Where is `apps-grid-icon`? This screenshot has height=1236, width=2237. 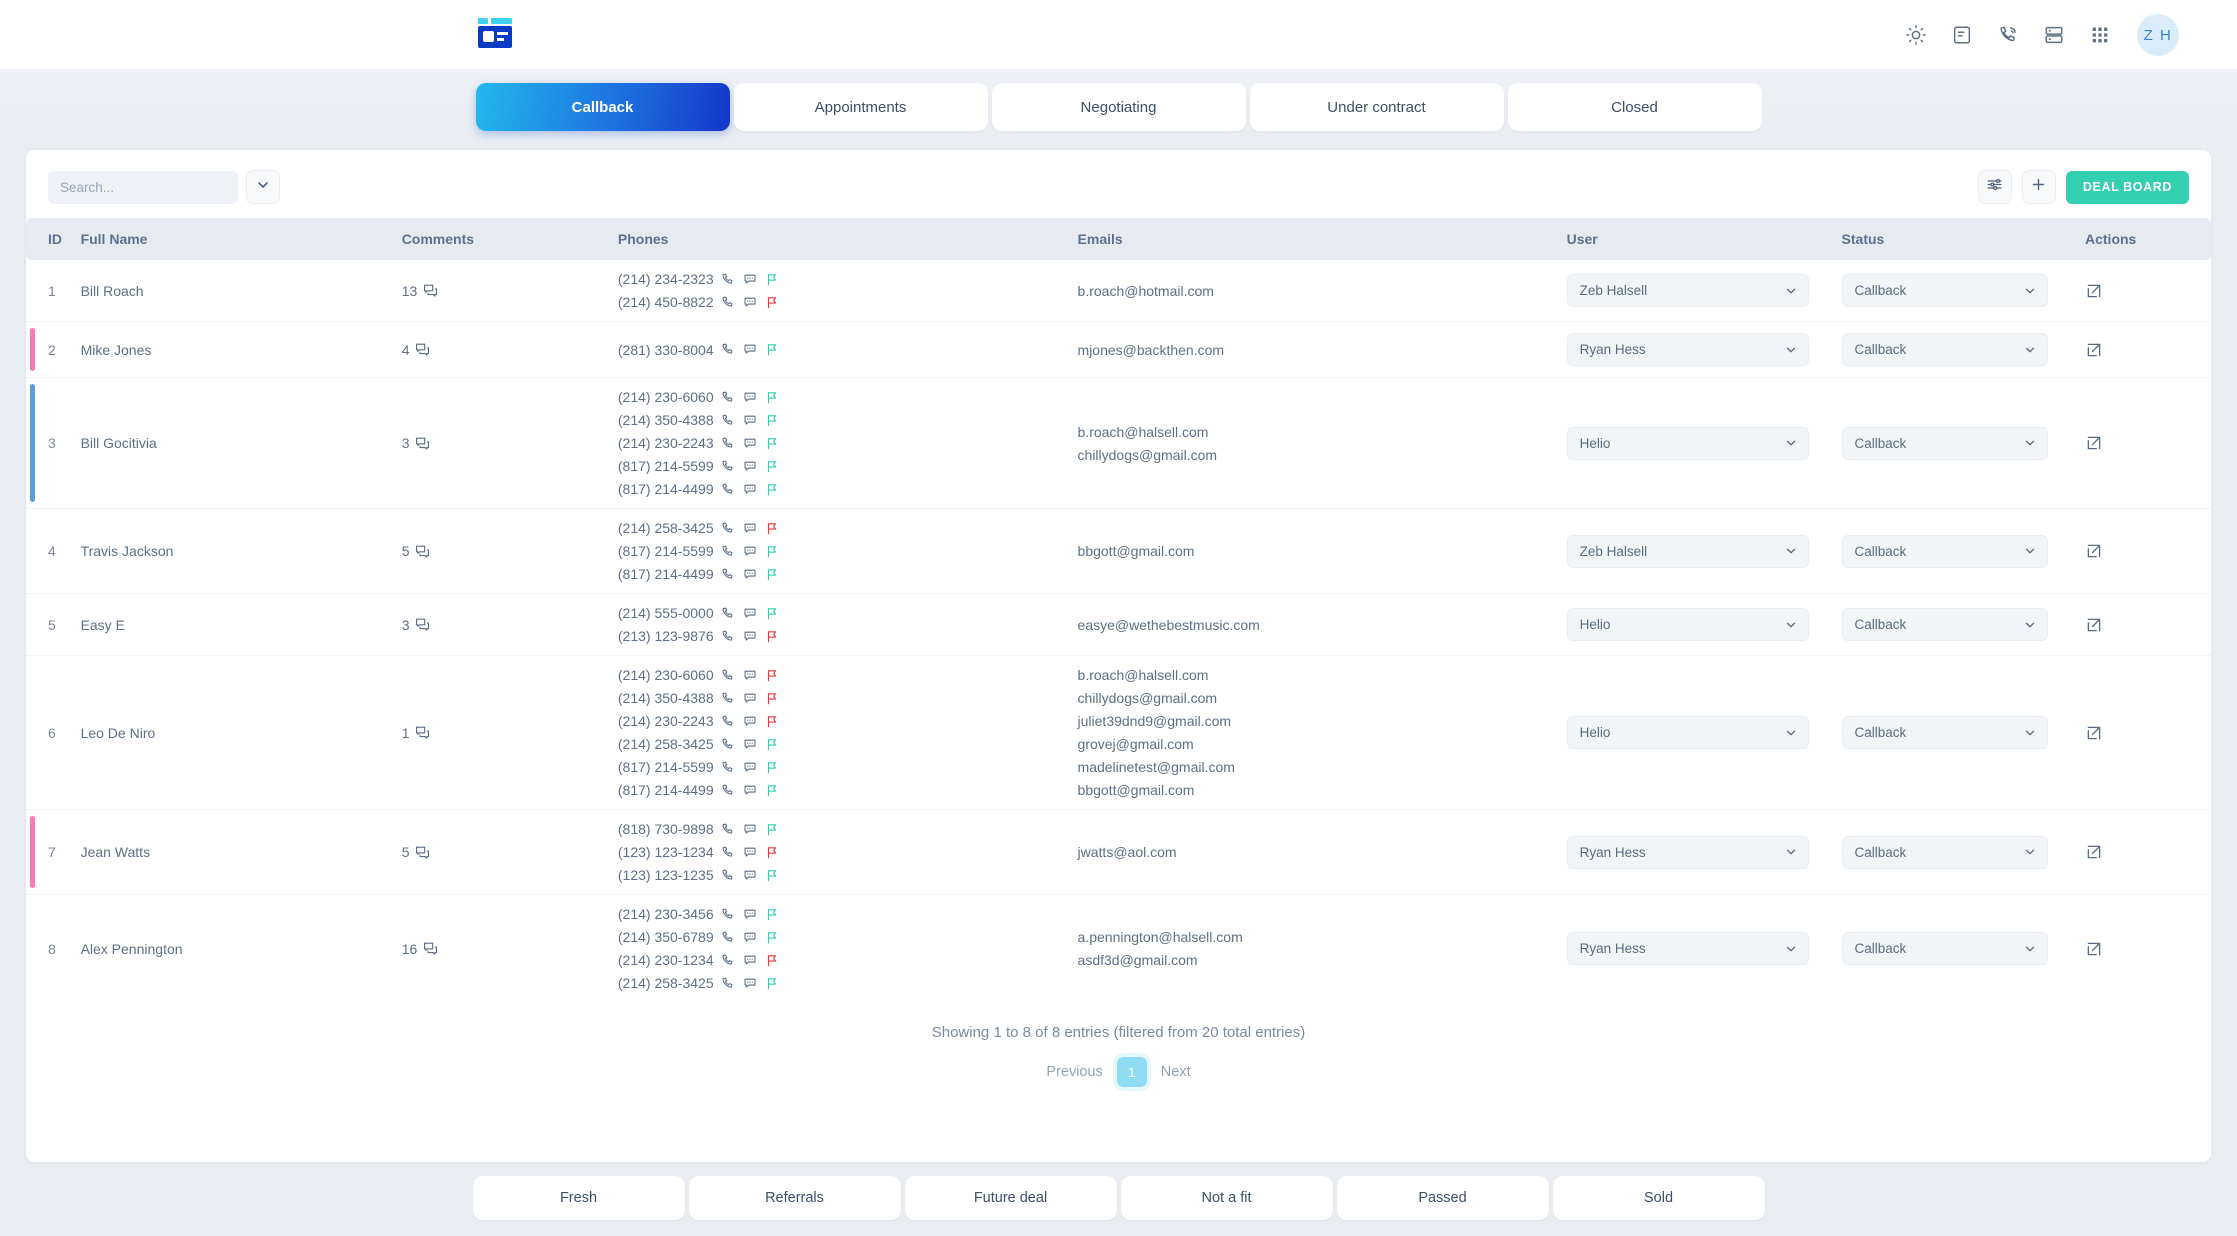 apps-grid-icon is located at coordinates (2100, 35).